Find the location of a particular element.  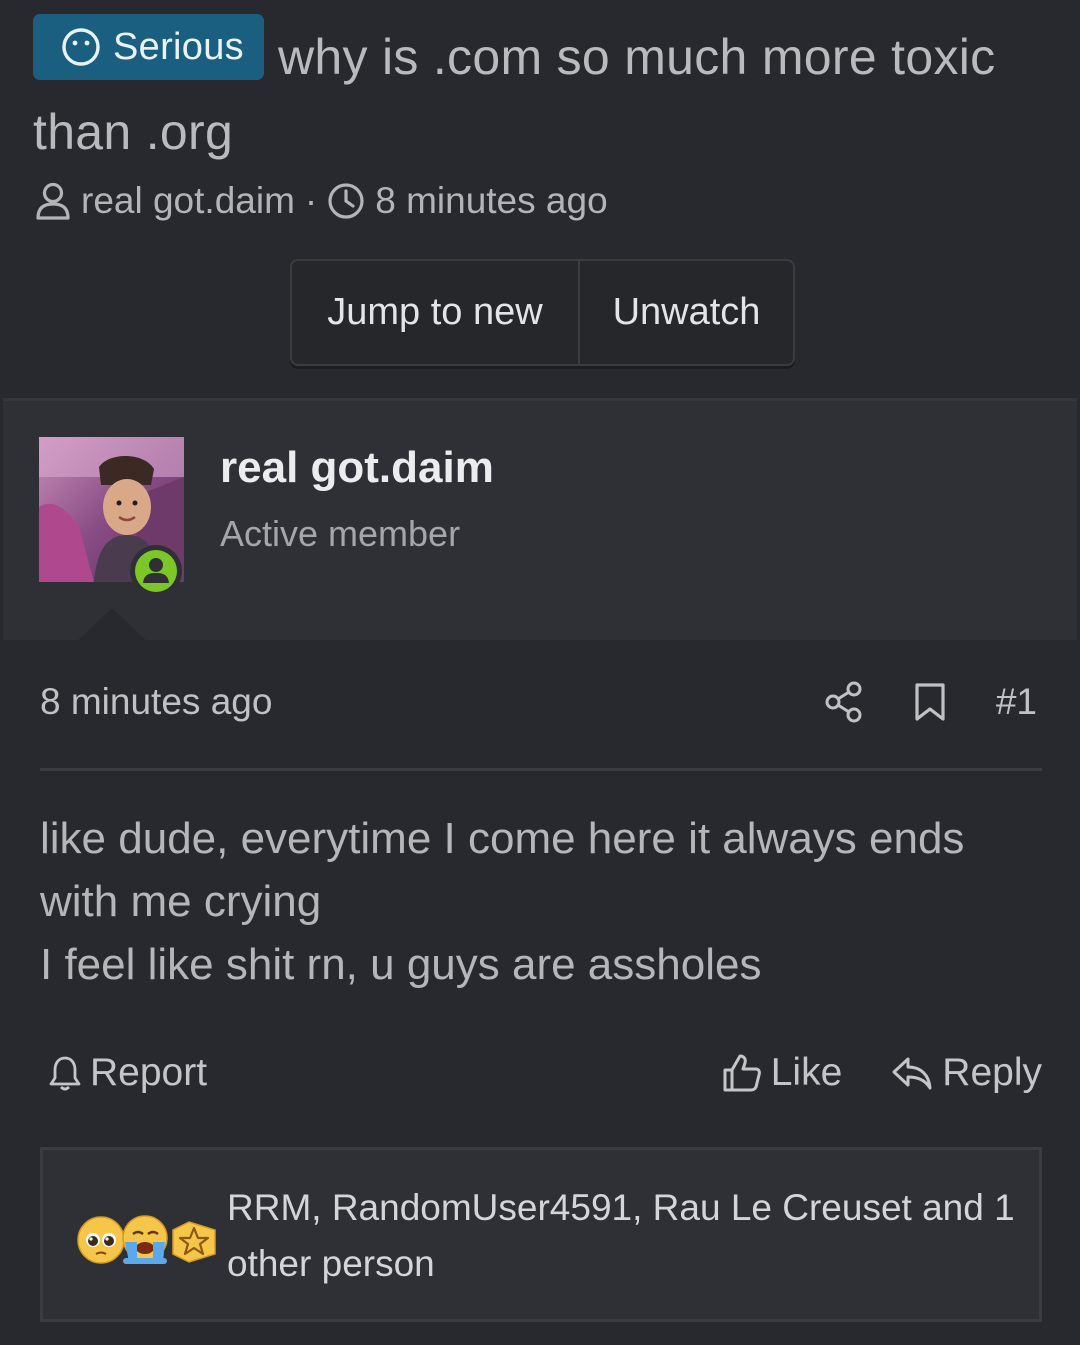

post-username: real got.daim is located at coordinates (357, 468).